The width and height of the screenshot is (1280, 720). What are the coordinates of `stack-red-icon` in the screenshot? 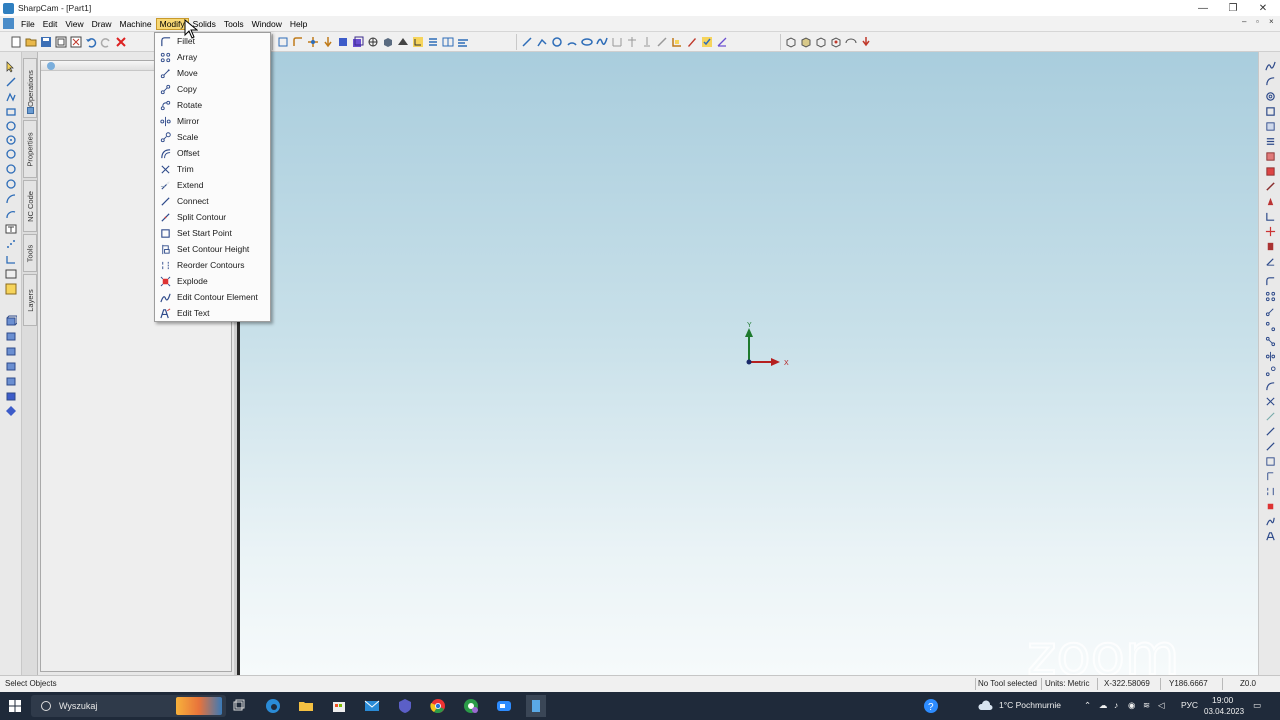 It's located at (1270, 201).